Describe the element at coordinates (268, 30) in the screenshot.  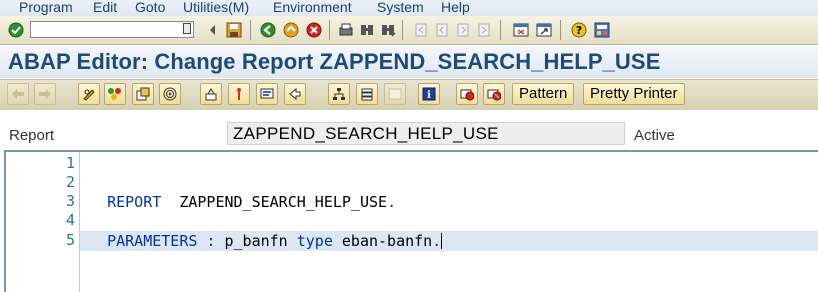
I see `back-icon` at that location.